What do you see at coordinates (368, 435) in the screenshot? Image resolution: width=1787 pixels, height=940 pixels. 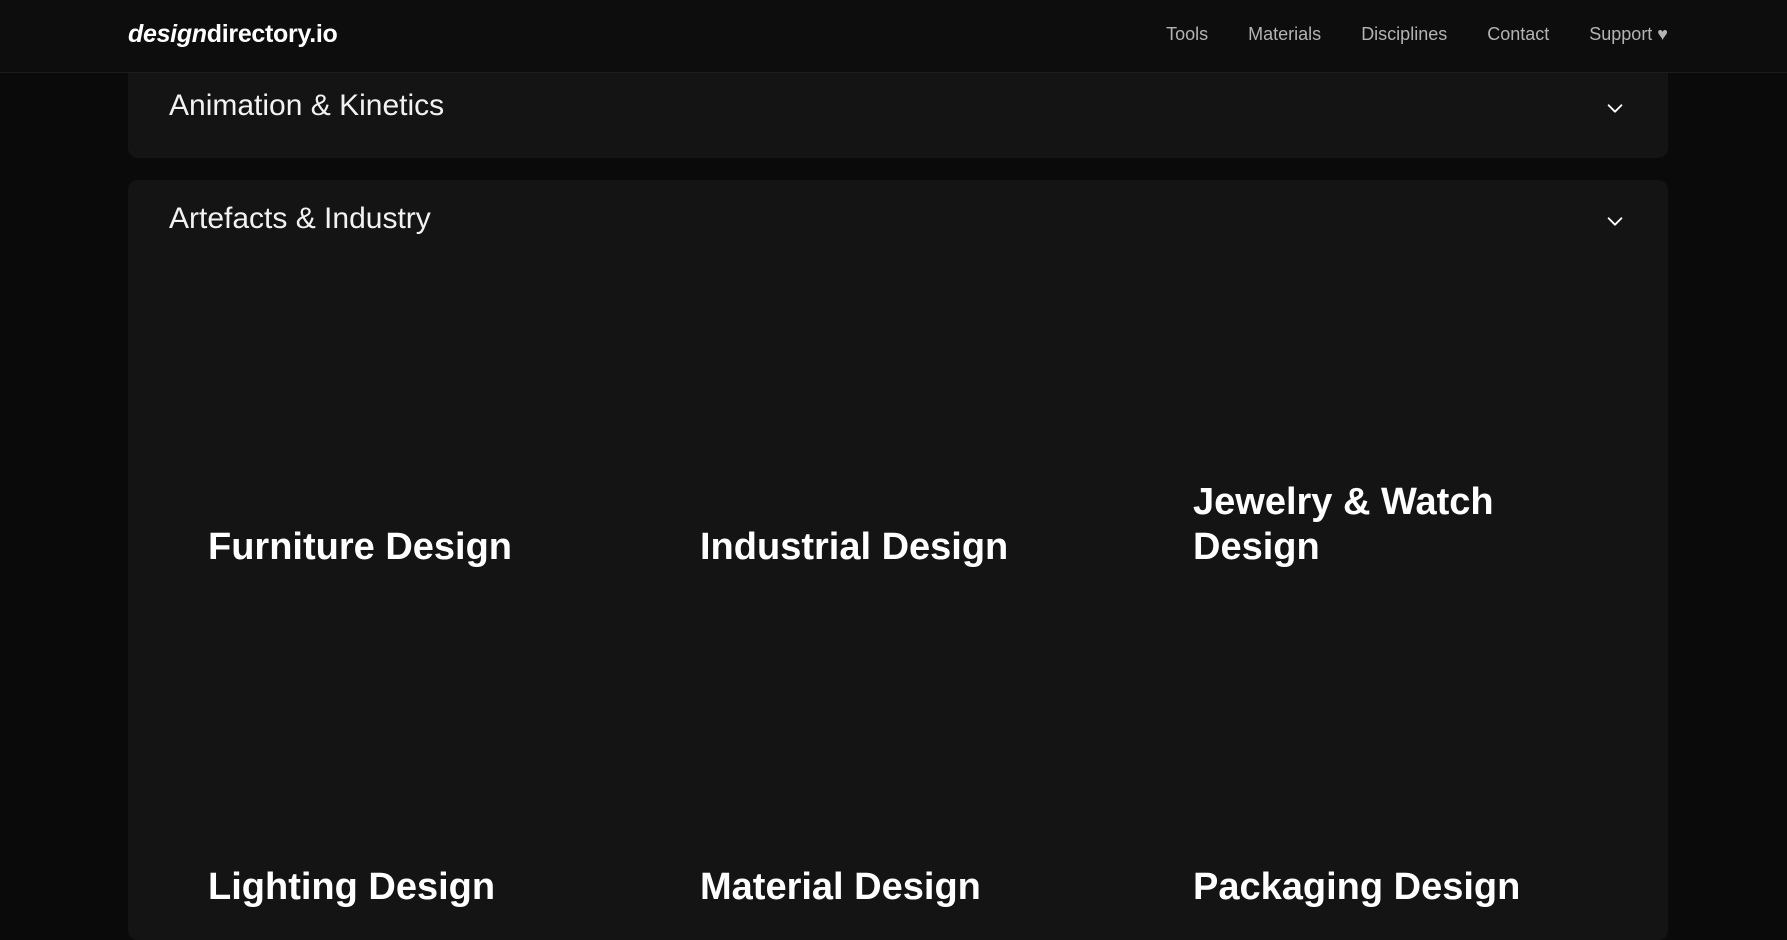 I see `discipline-card-furniture-design: Furniture Design` at bounding box center [368, 435].